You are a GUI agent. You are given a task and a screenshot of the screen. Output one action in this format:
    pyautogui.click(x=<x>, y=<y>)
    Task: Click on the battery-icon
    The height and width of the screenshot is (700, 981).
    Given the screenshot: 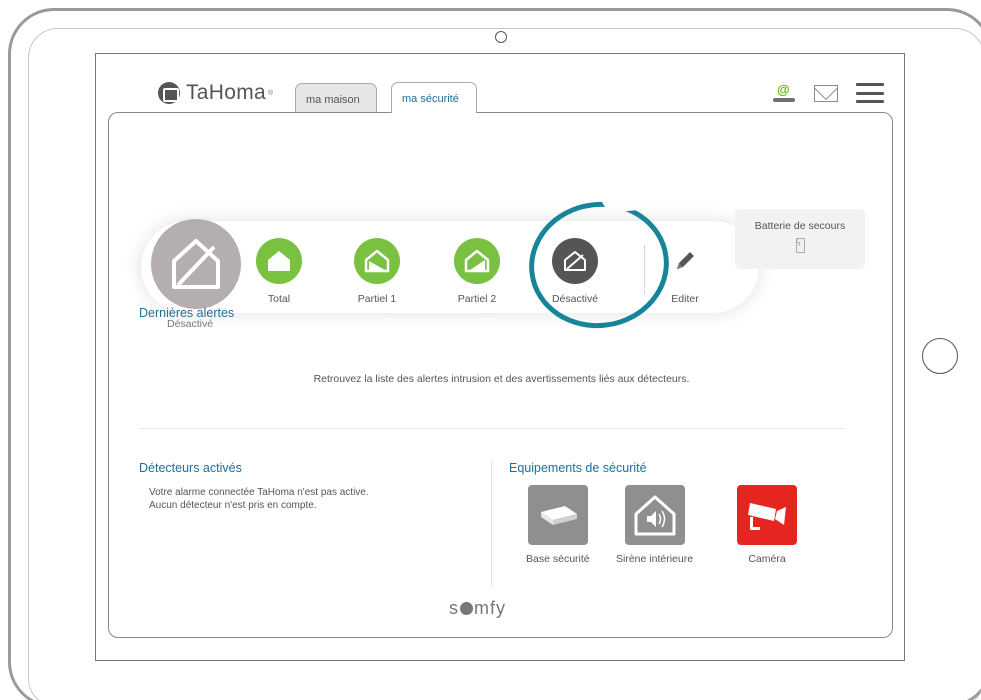 What is the action you would take?
    pyautogui.click(x=800, y=245)
    